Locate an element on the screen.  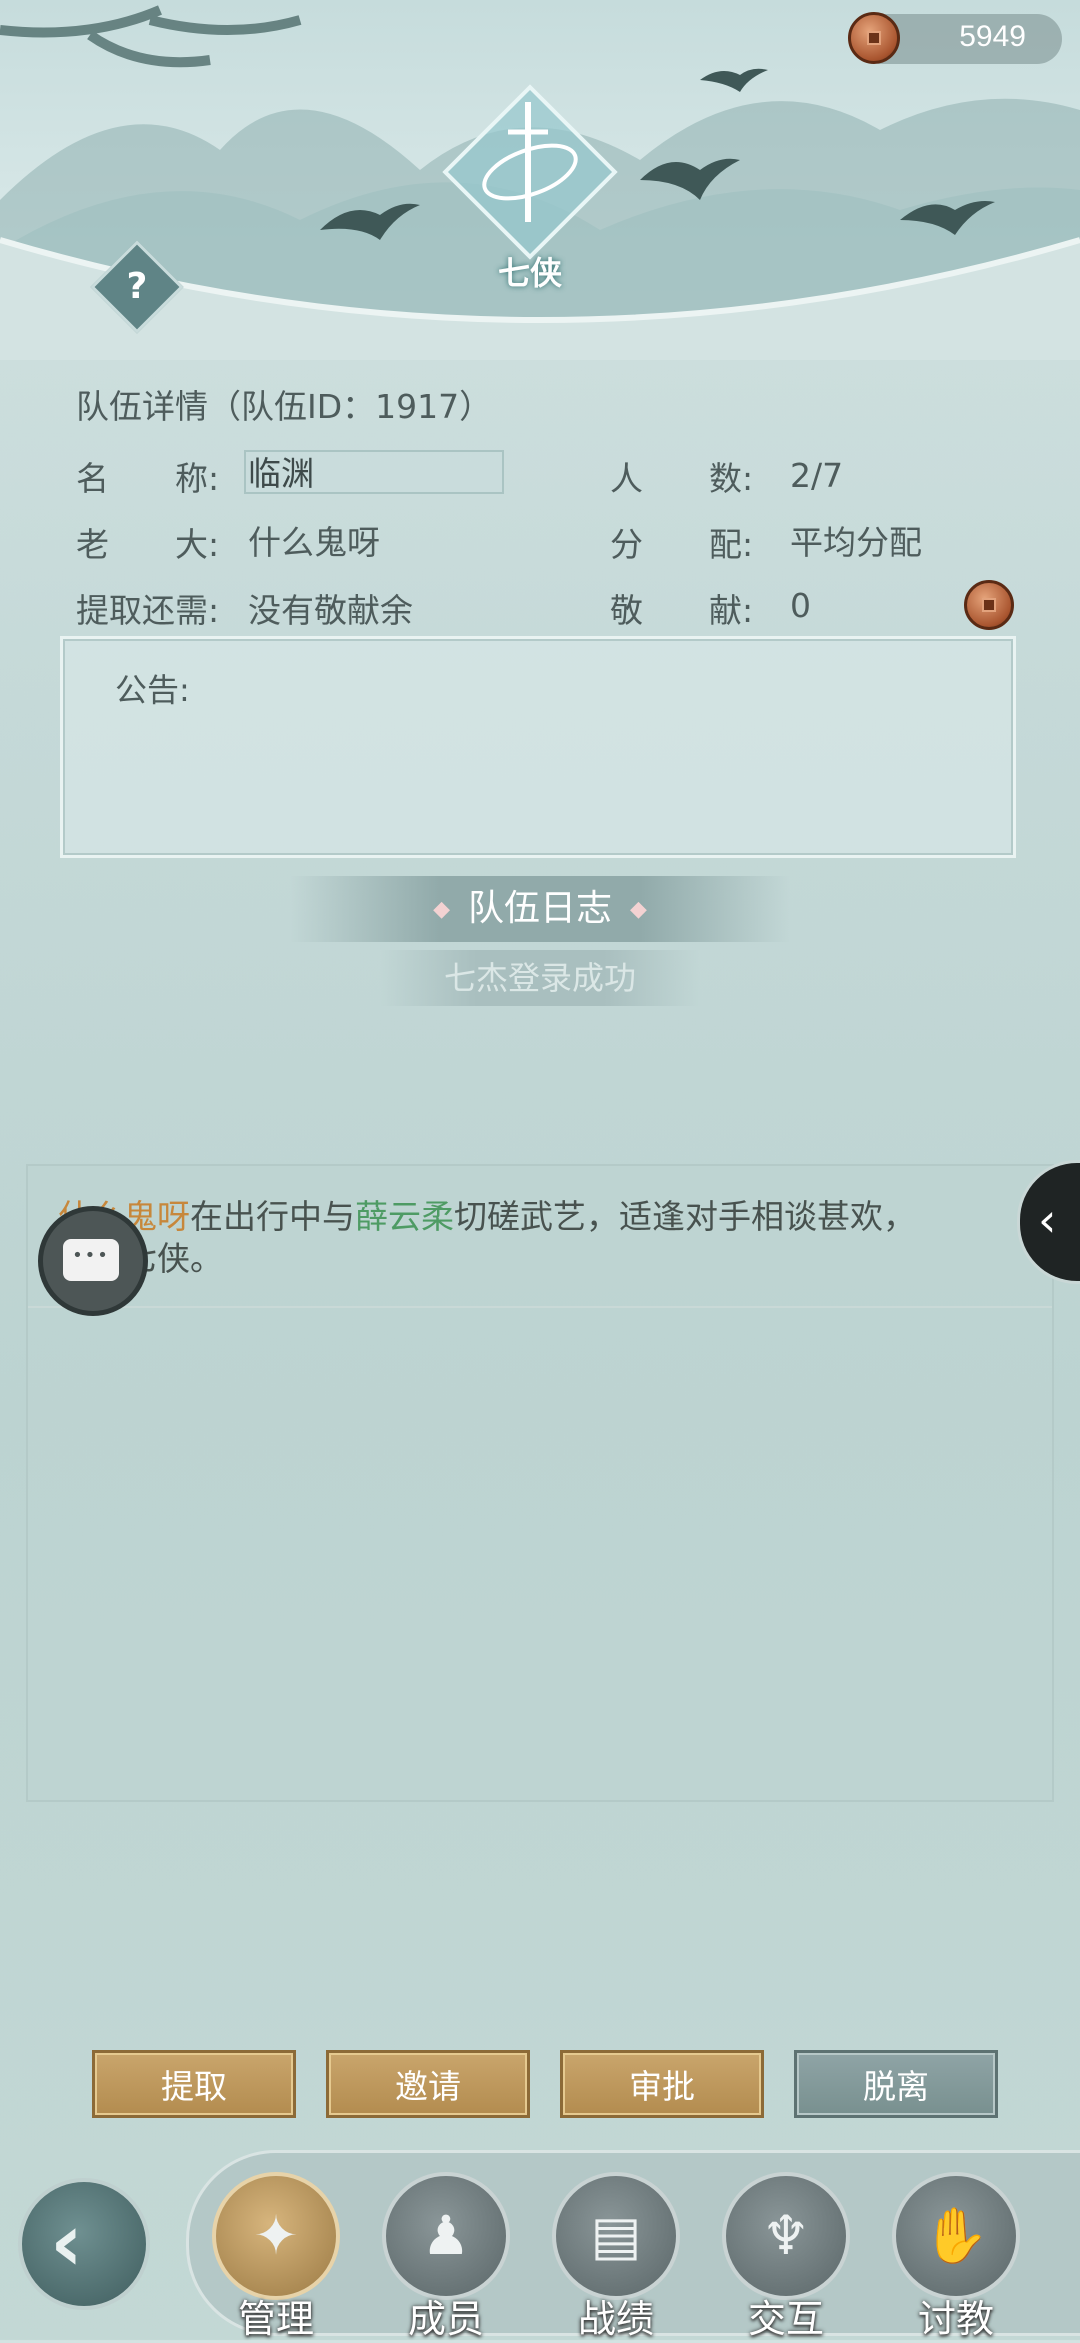
nav-tab-members: ♟ 成员 is located at coordinates (447, 2256).